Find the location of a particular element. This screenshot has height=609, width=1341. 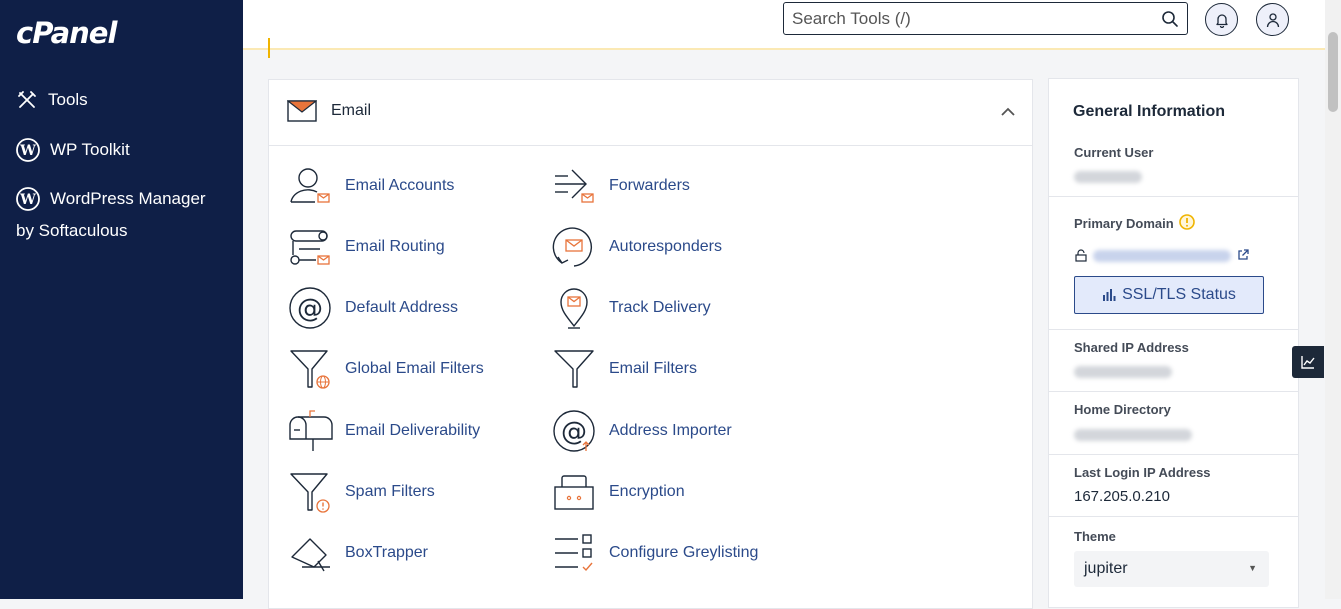

warning-icon is located at coordinates (1187, 222).